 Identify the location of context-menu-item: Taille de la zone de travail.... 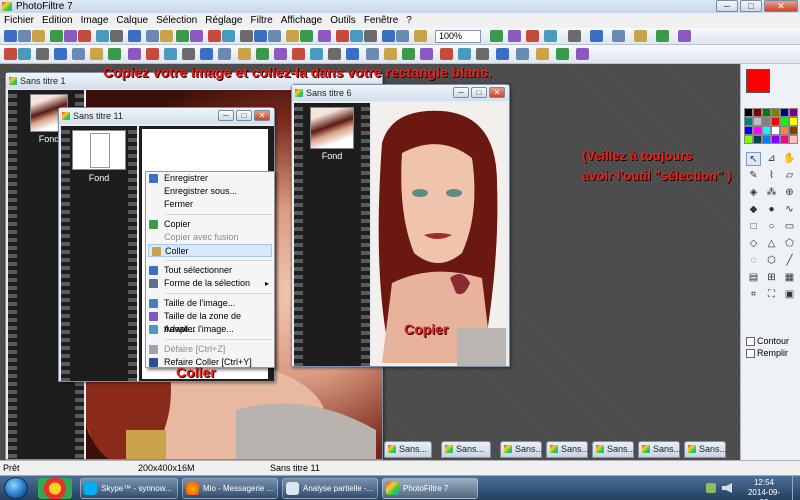
(210, 322).